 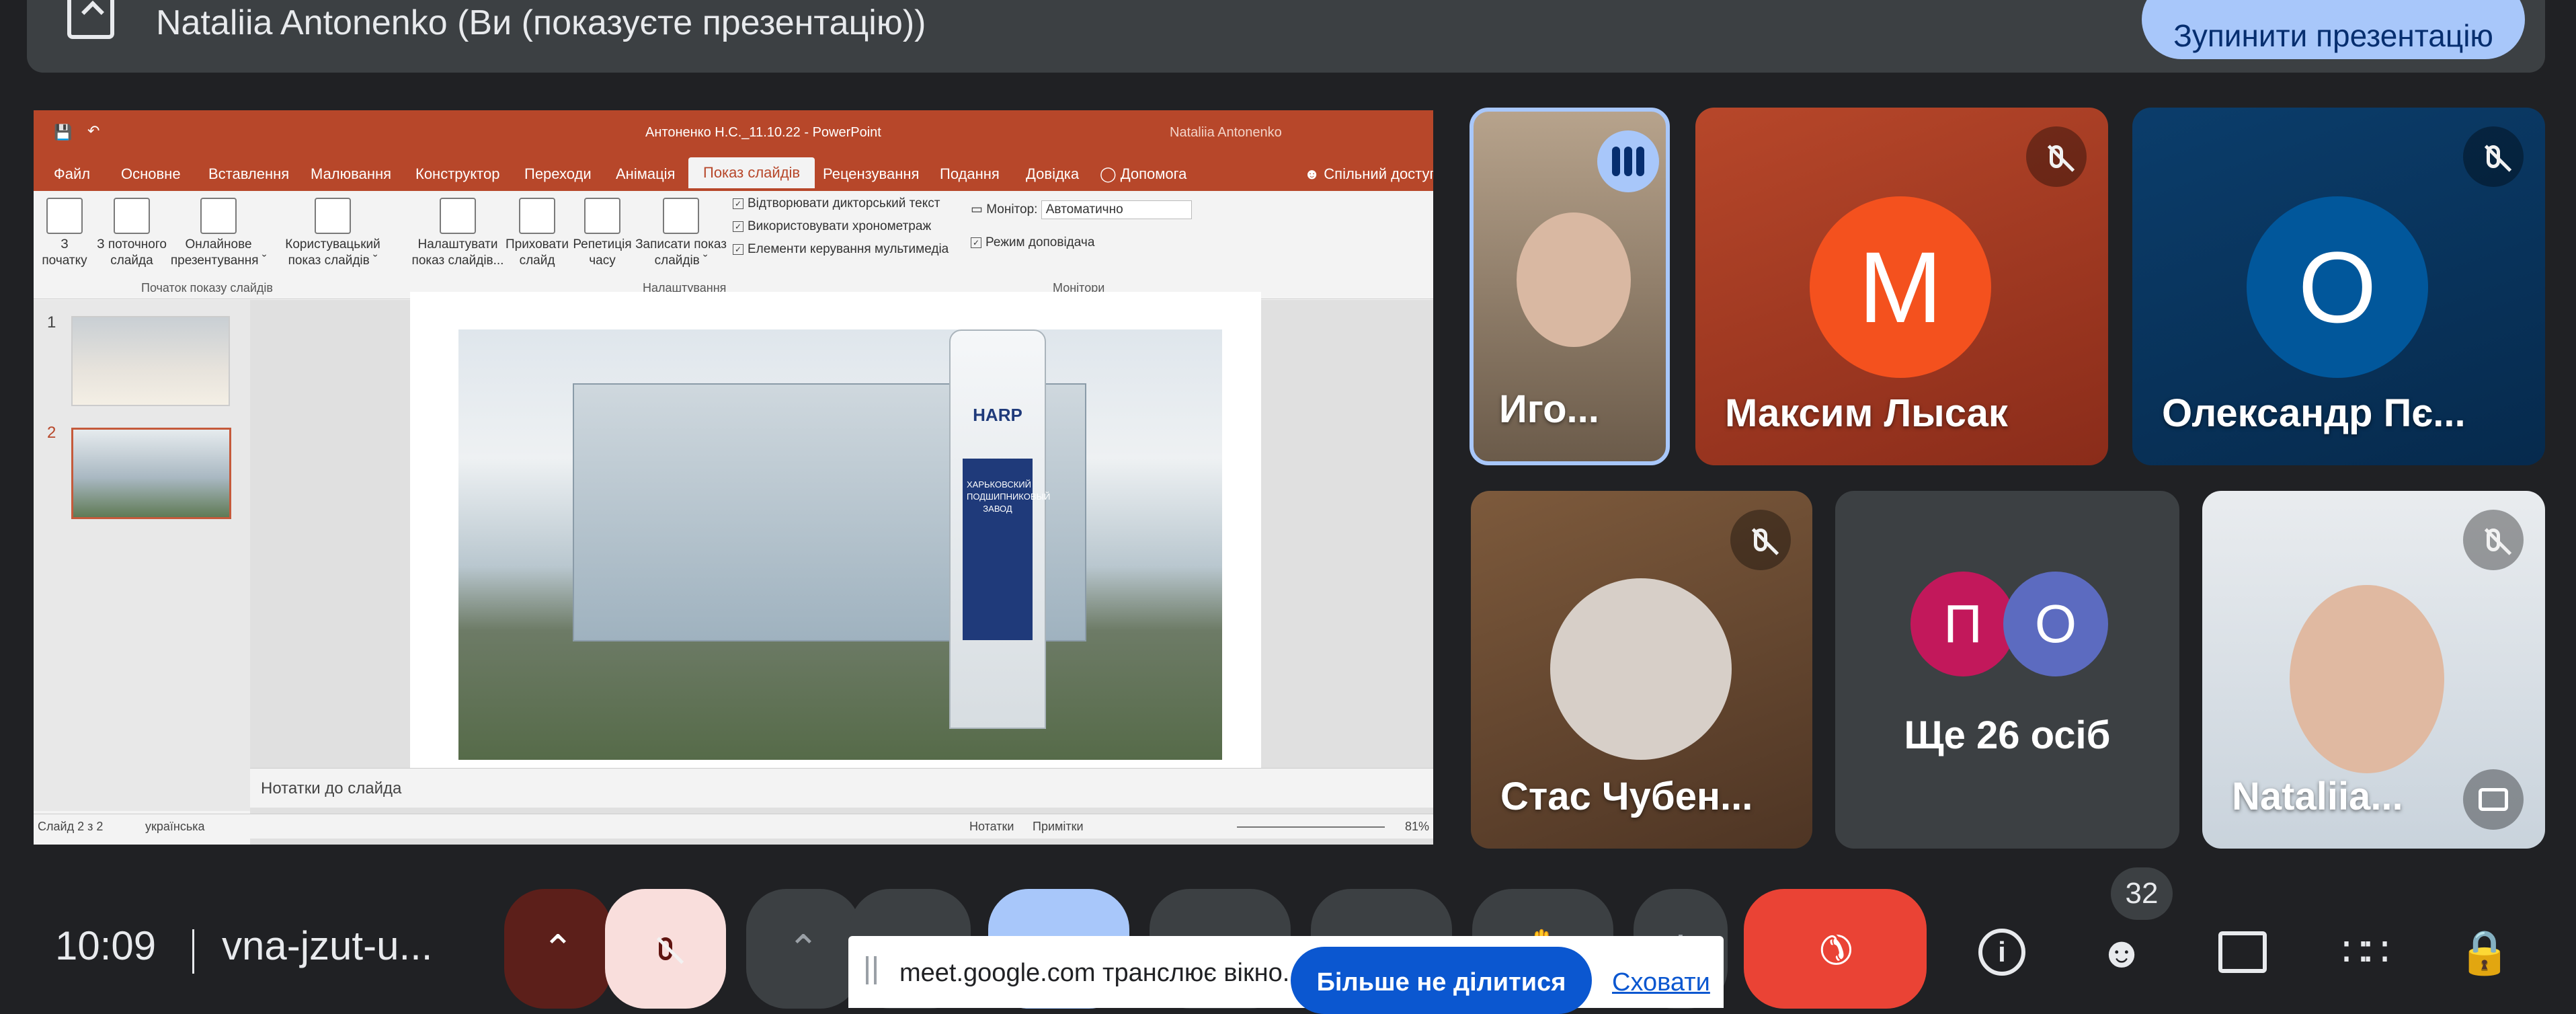 I want to click on more-participants-label: Ще 26 осіб, so click(x=2007, y=735).